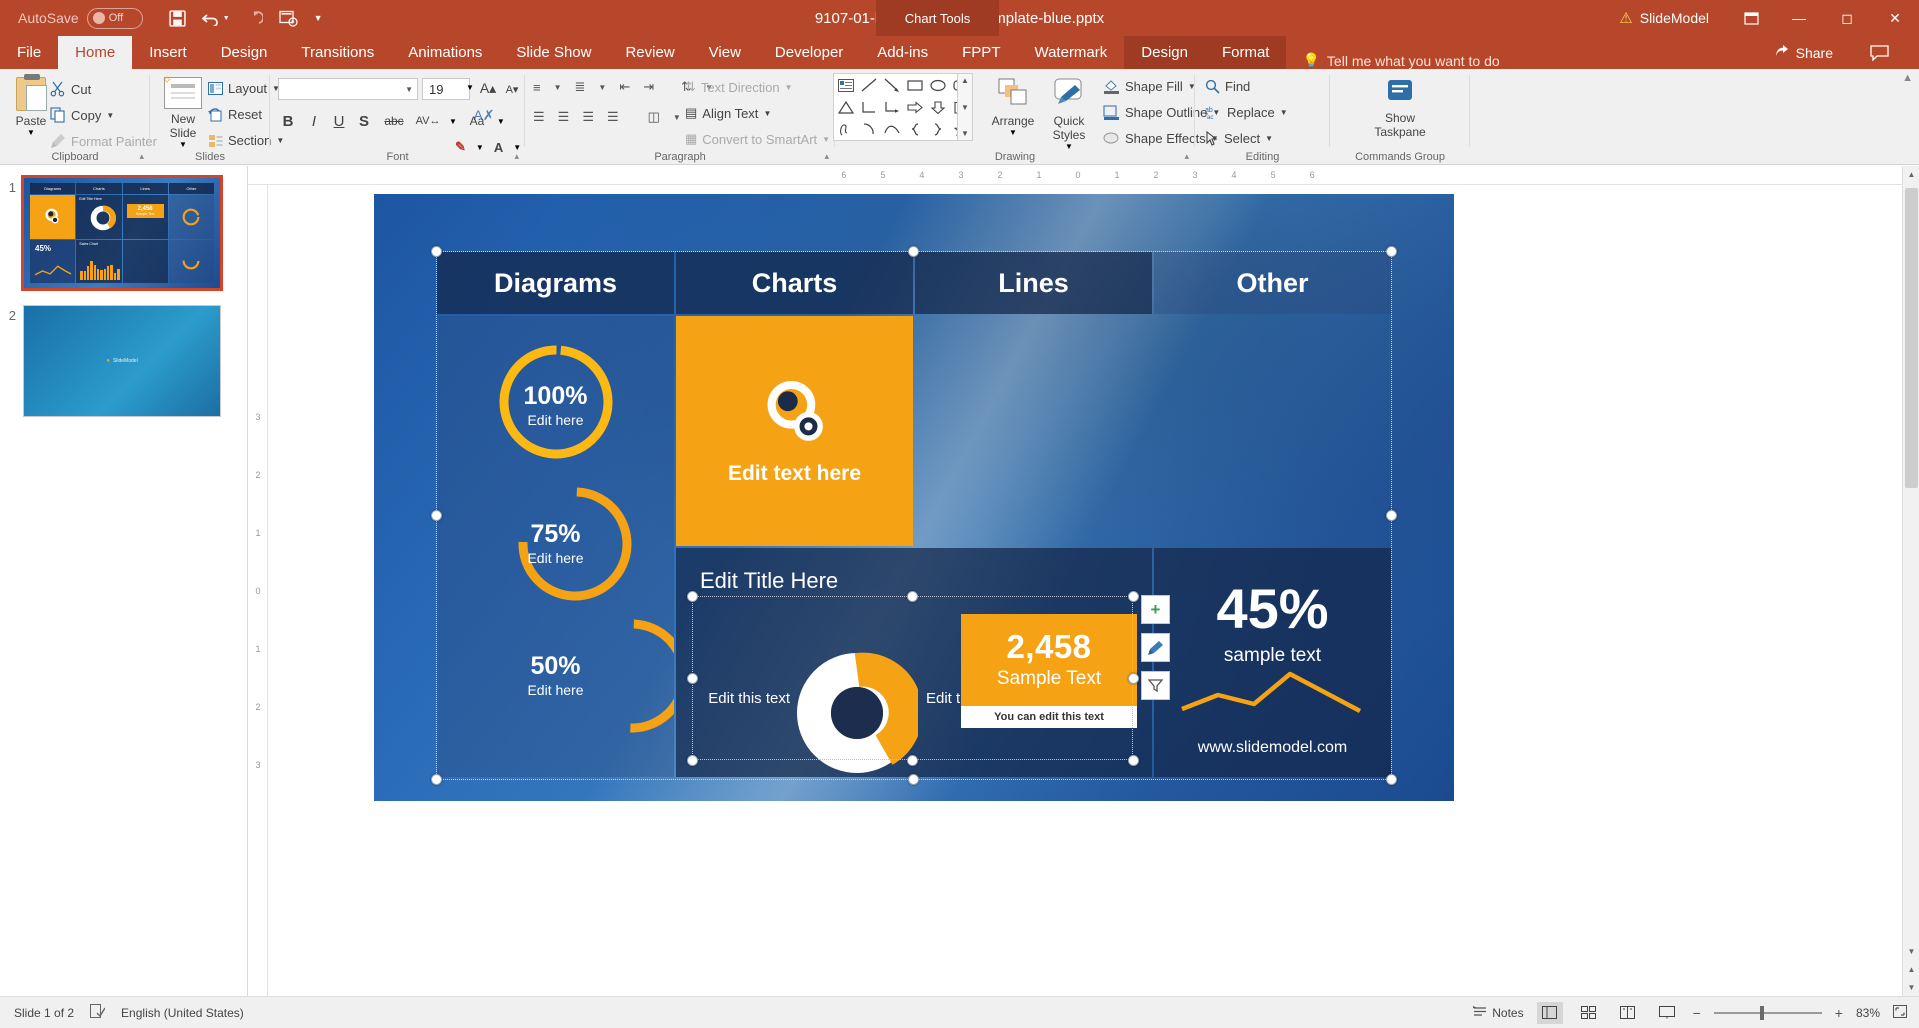 The height and width of the screenshot is (1028, 1919). I want to click on scroll-up-icon: ▲, so click(1911, 174).